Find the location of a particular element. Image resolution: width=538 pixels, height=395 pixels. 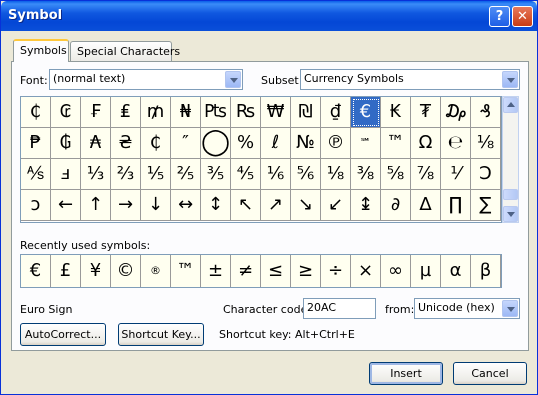

recent-symbol-cell: ÷ is located at coordinates (336, 271).